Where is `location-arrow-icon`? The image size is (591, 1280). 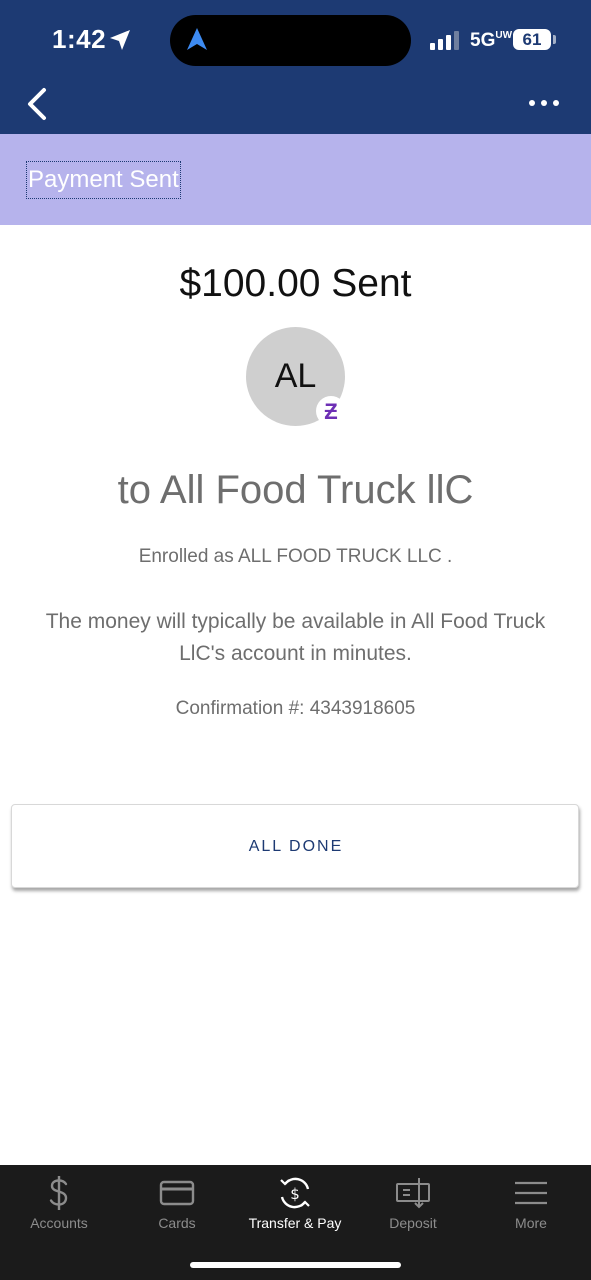
location-arrow-icon is located at coordinates (120, 40).